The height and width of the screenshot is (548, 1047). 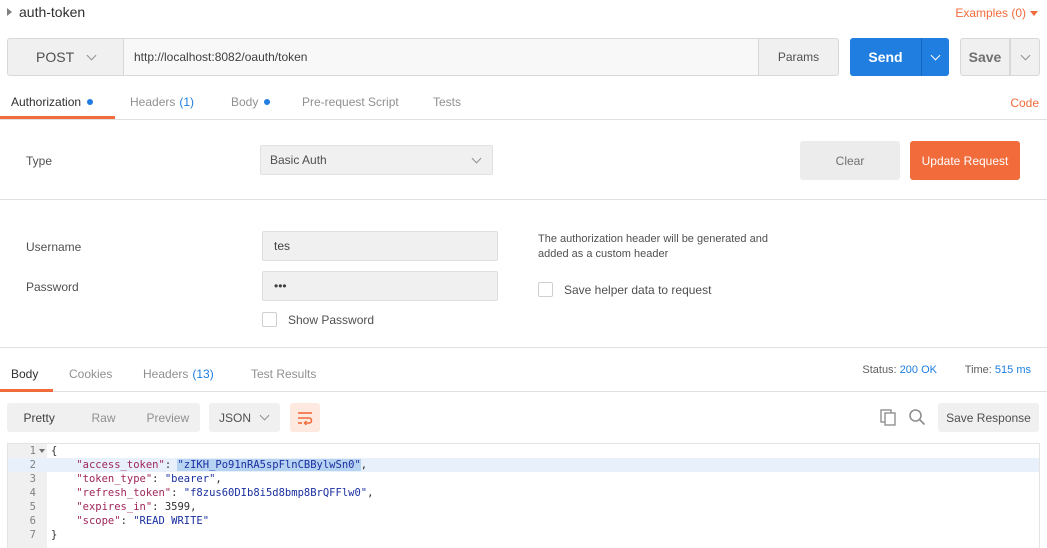 What do you see at coordinates (52, 12) in the screenshot?
I see `request-name: auth-token` at bounding box center [52, 12].